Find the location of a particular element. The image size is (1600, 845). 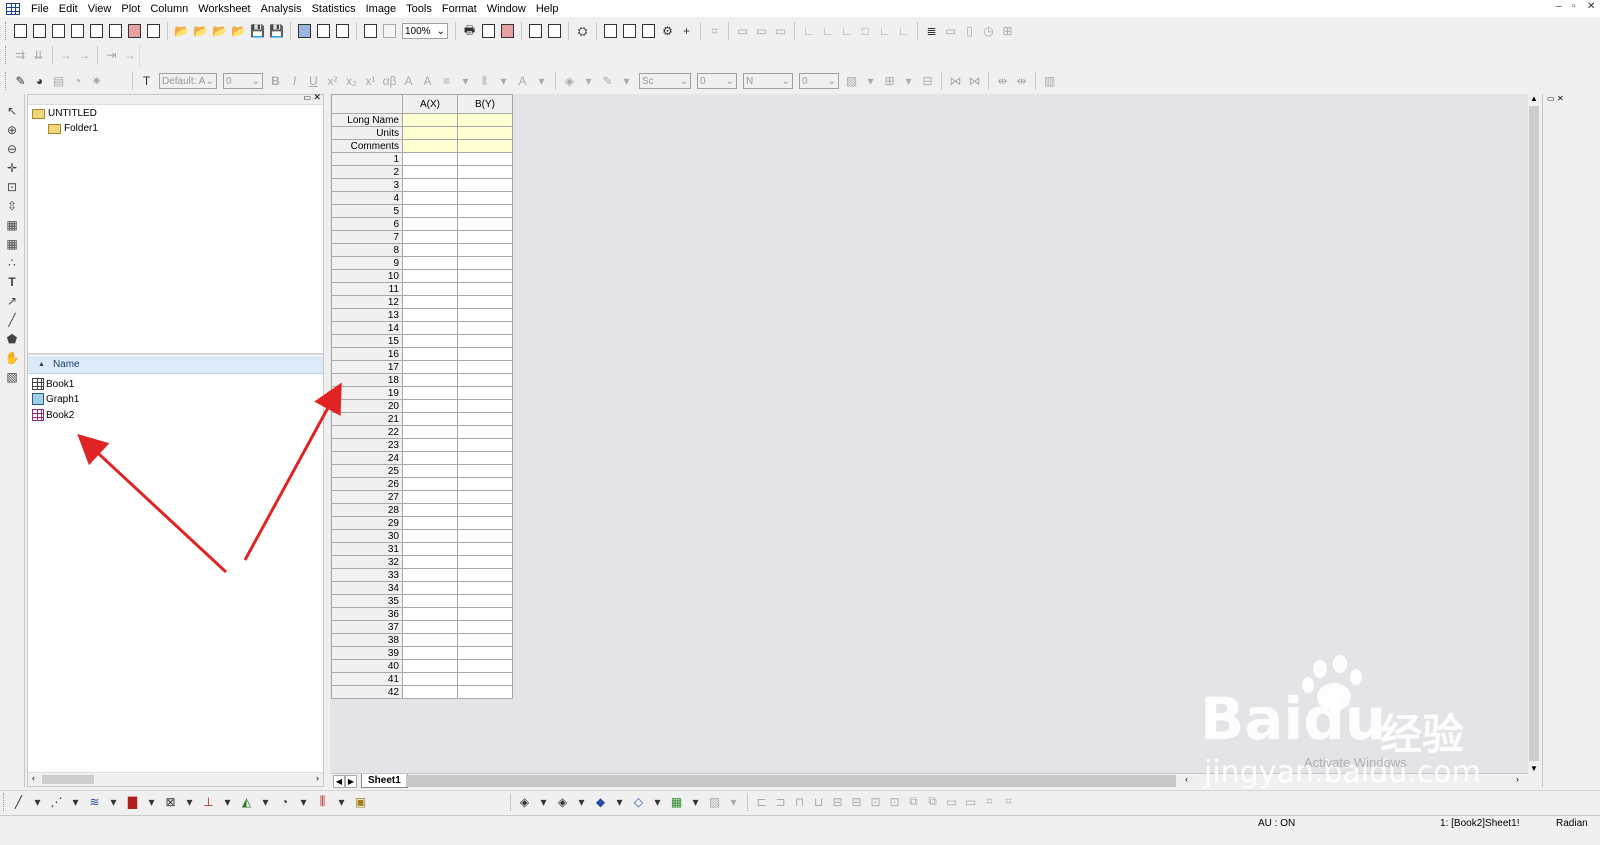

merge-layers-icon: ▭ is located at coordinates (781, 31).